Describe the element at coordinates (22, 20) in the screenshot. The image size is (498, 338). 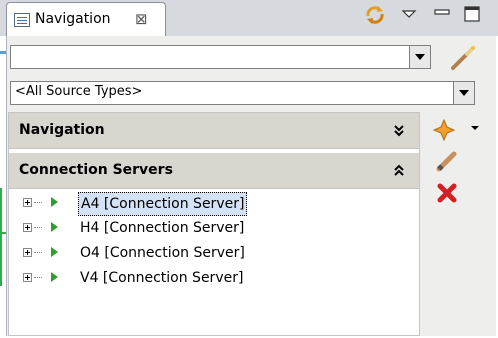
I see `navigator-view-icon` at that location.